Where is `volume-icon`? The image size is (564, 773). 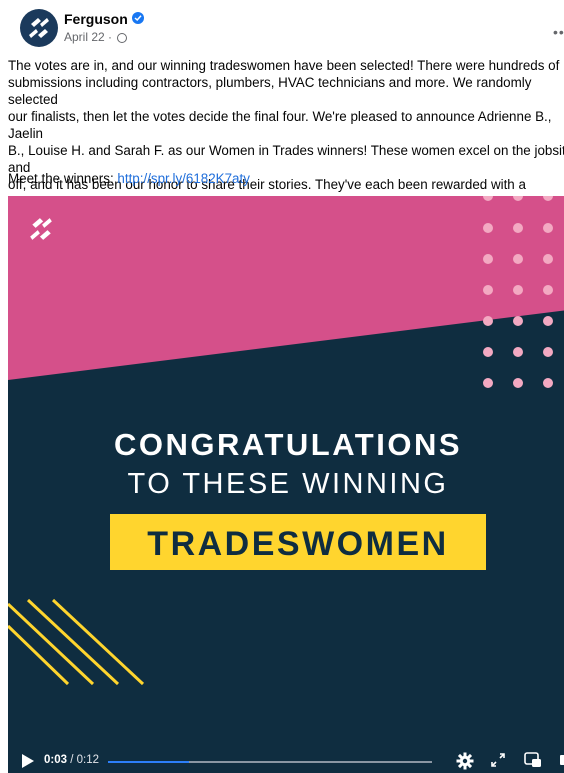 volume-icon is located at coordinates (562, 760).